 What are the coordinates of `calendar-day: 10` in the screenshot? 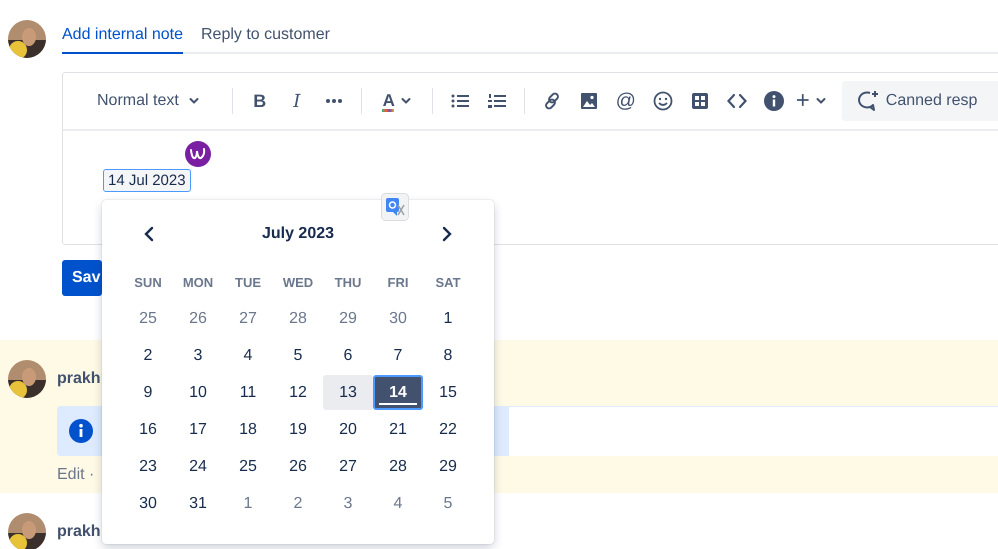 It's located at (198, 392).